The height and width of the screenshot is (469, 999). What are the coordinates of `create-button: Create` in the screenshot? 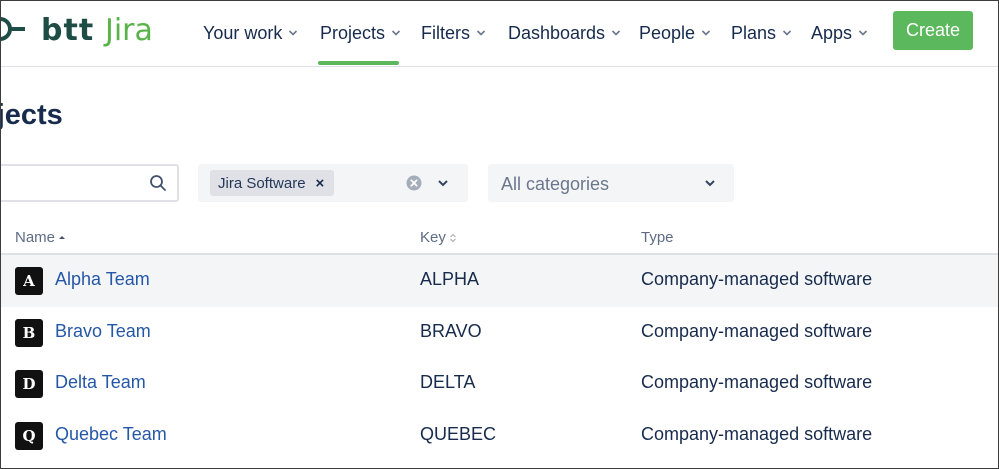 It's located at (933, 30).